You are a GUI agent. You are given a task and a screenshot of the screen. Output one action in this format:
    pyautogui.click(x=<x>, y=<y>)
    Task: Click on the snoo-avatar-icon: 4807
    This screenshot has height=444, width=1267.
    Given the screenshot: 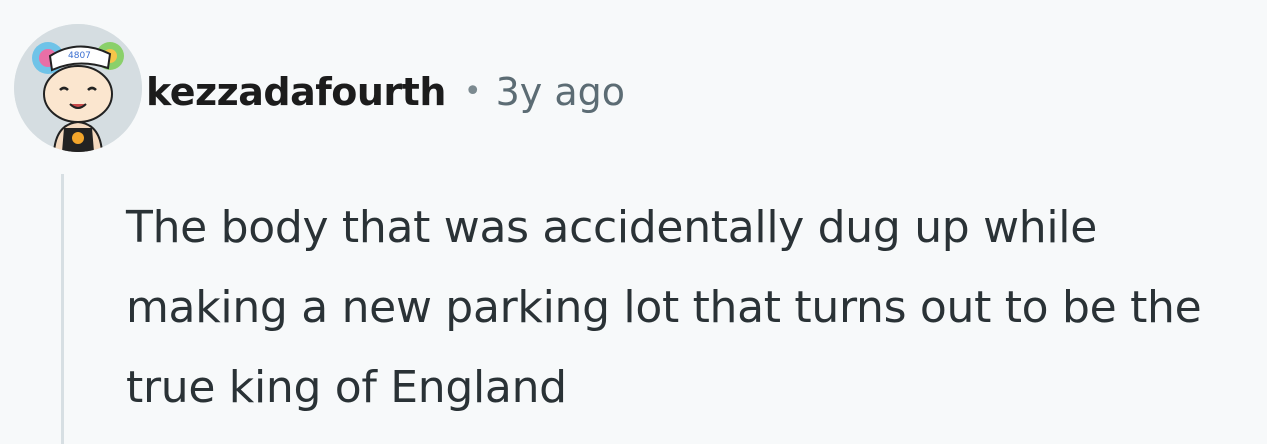 What is the action you would take?
    pyautogui.click(x=78, y=88)
    